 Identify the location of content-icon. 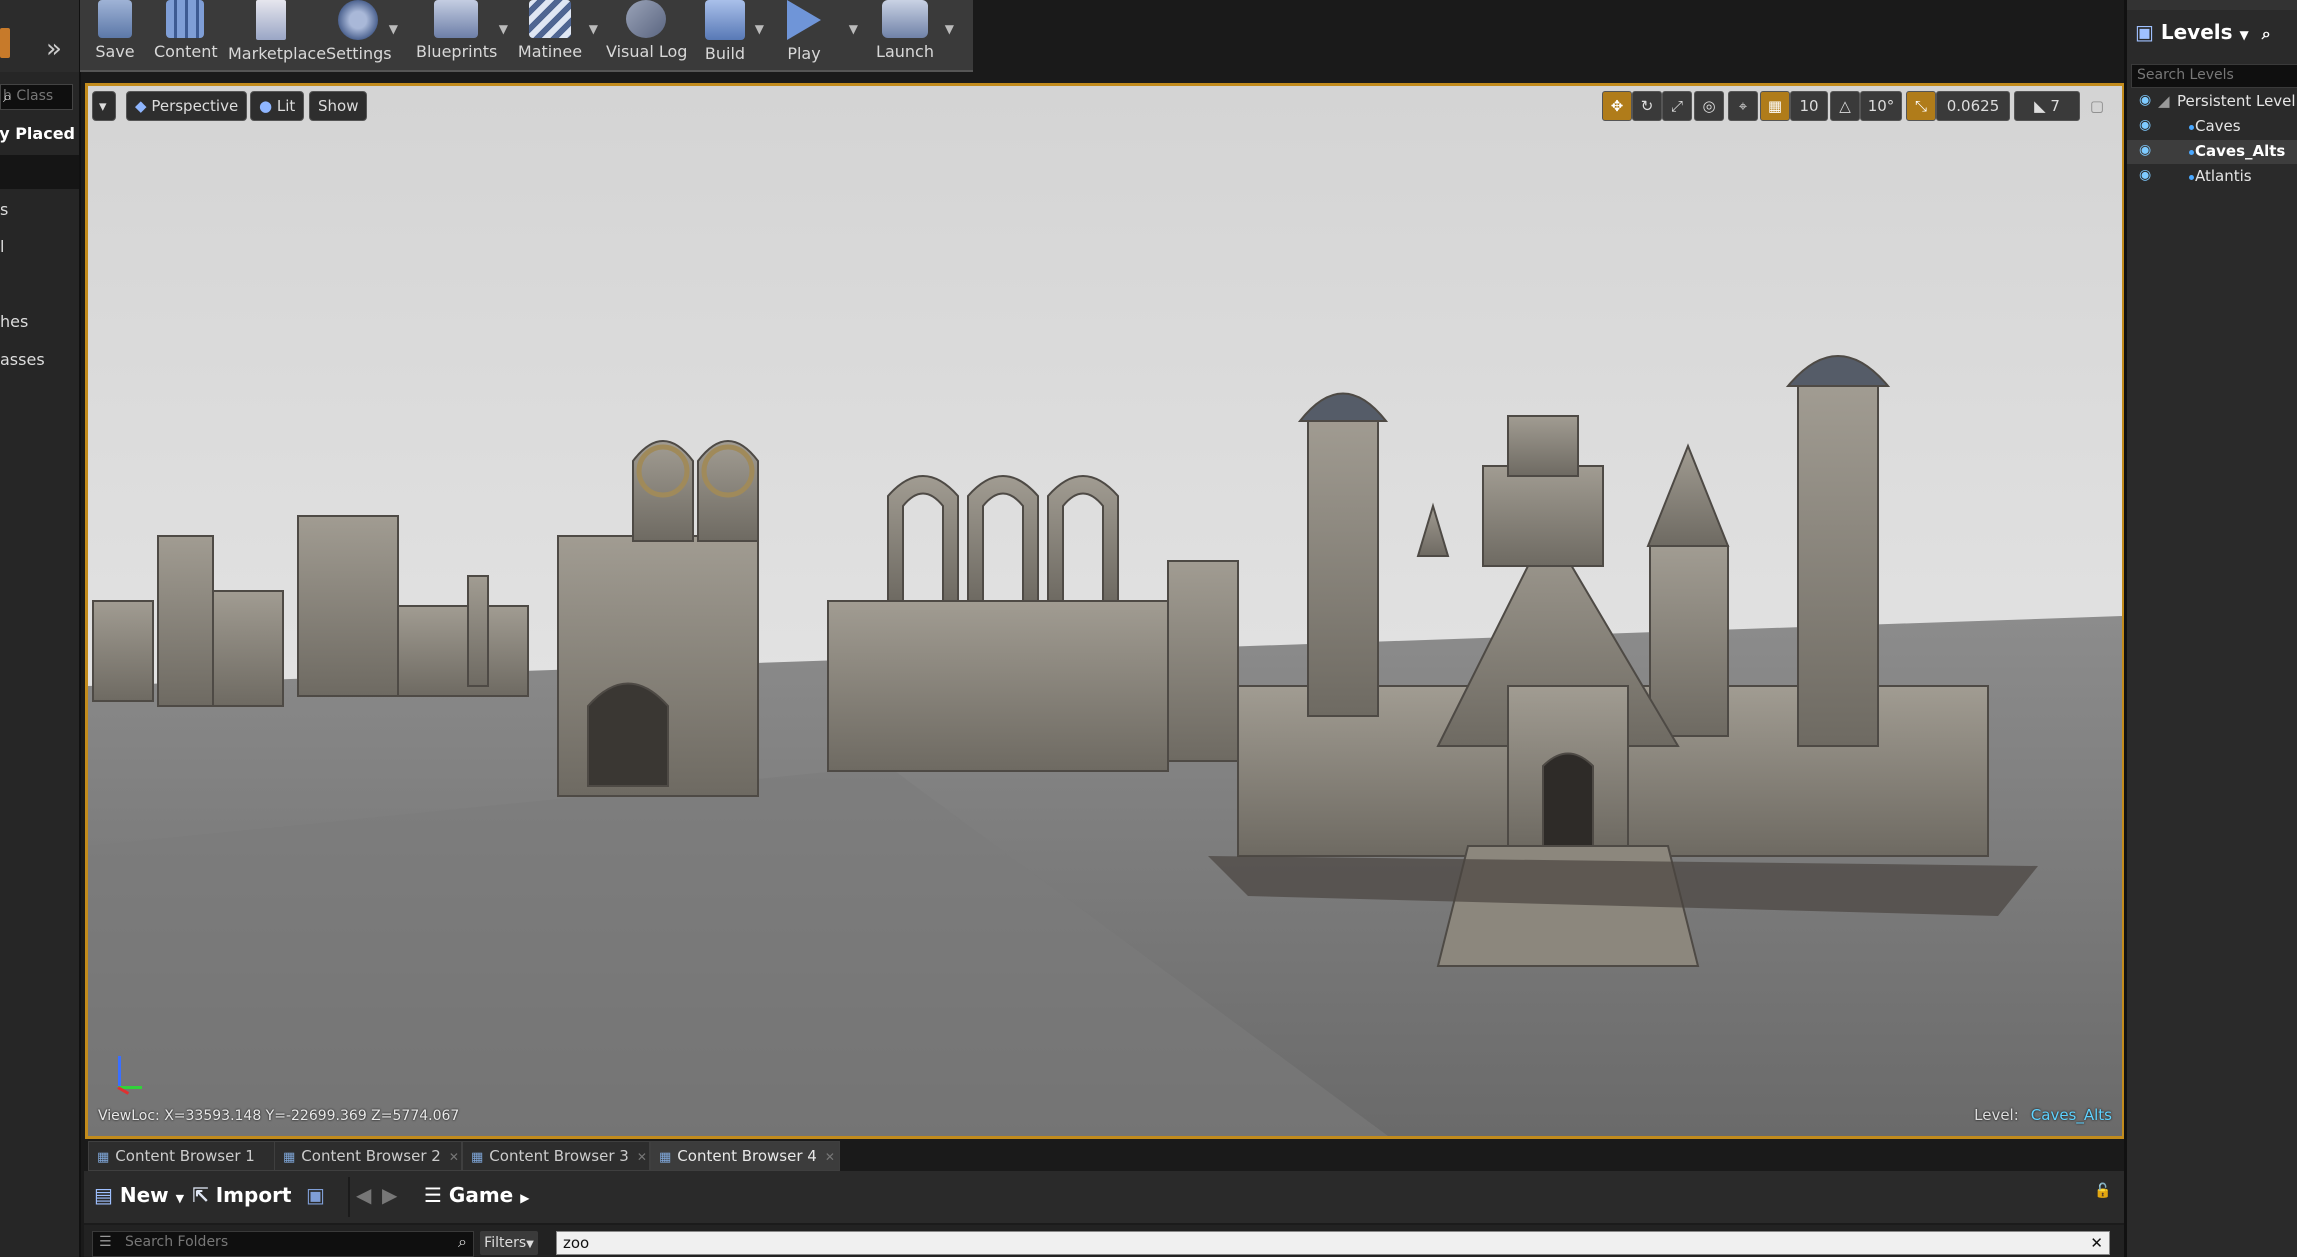
(185, 19).